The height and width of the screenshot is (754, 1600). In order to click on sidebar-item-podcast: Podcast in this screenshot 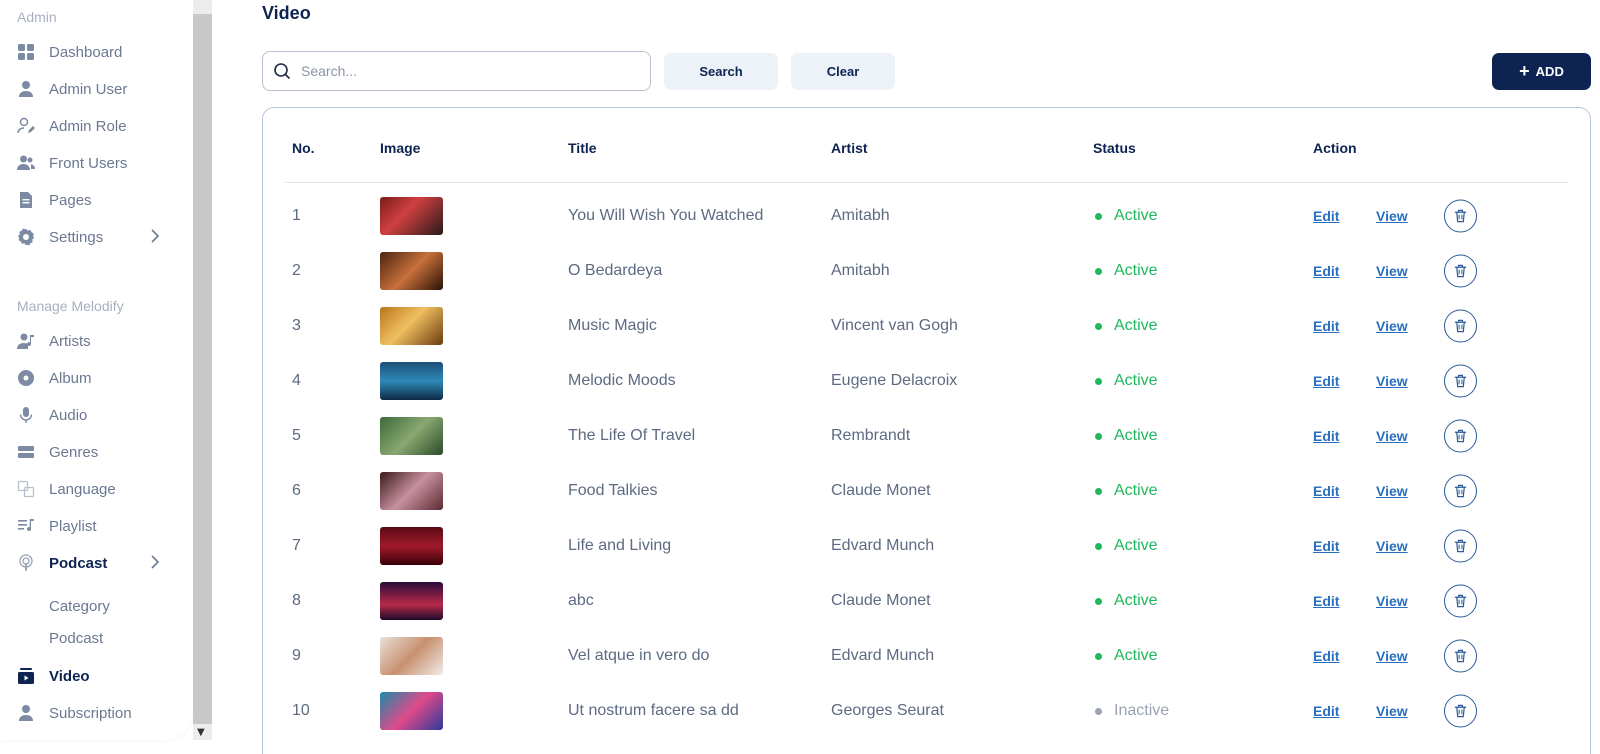, I will do `click(97, 563)`.